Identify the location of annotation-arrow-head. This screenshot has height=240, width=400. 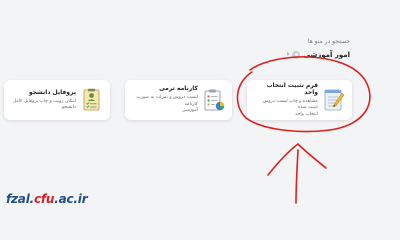
(297, 159).